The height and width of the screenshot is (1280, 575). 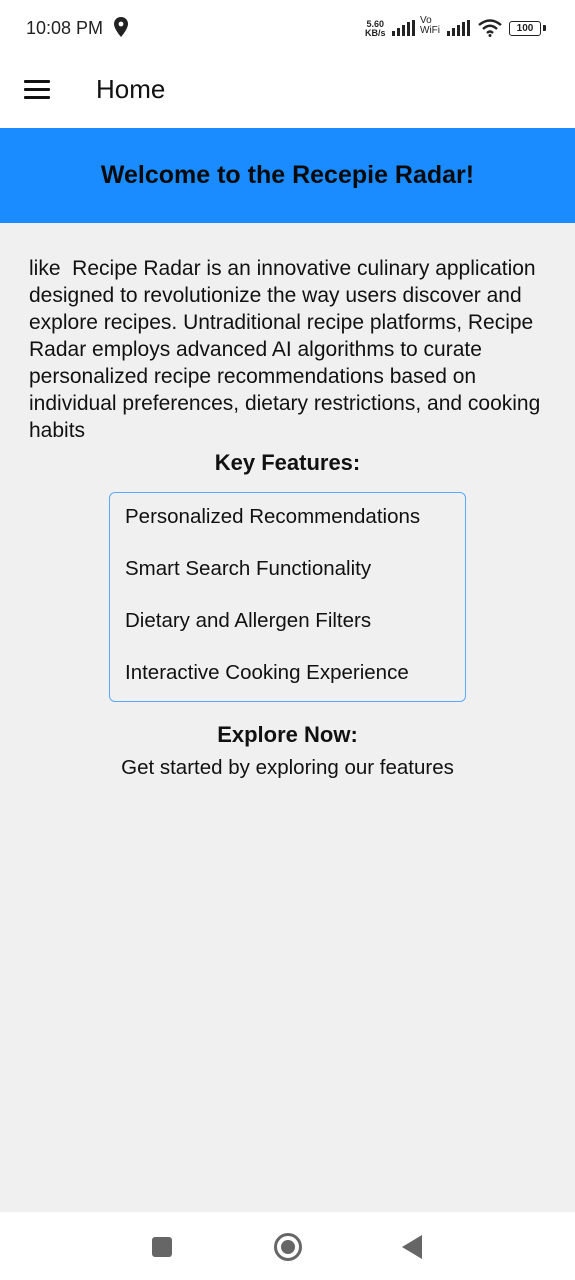 What do you see at coordinates (287, 767) in the screenshot?
I see `explore-text: Get started by exploring our features` at bounding box center [287, 767].